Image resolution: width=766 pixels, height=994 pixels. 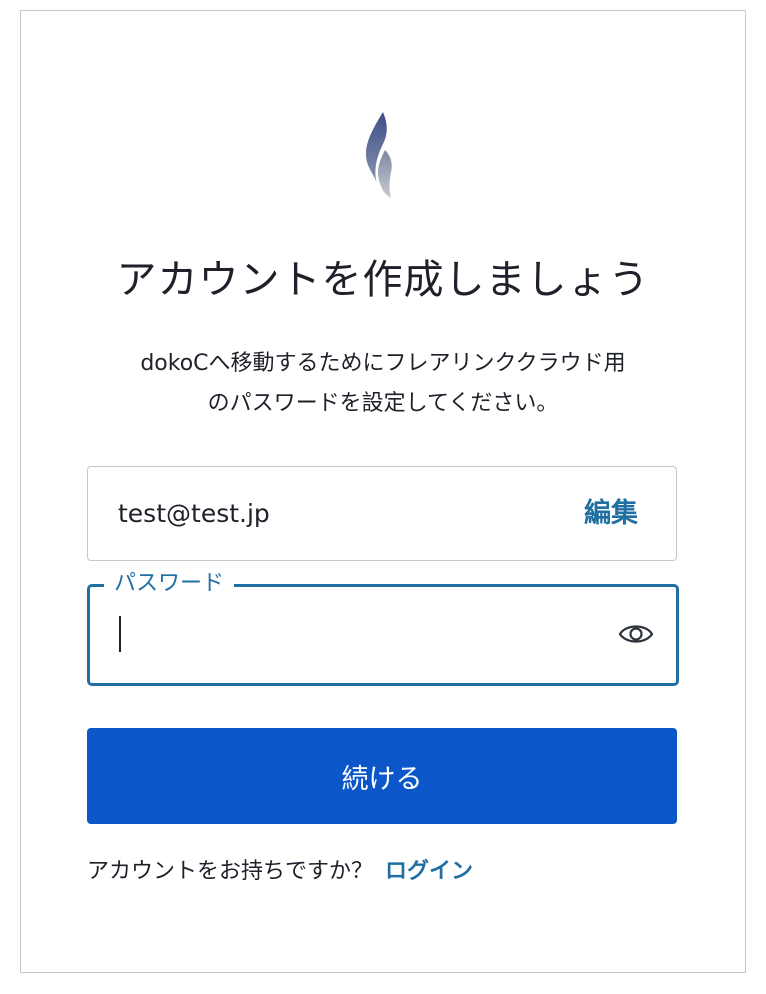 I want to click on login-prompt-text: アカウントをお持ちですか？, so click(x=230, y=871).